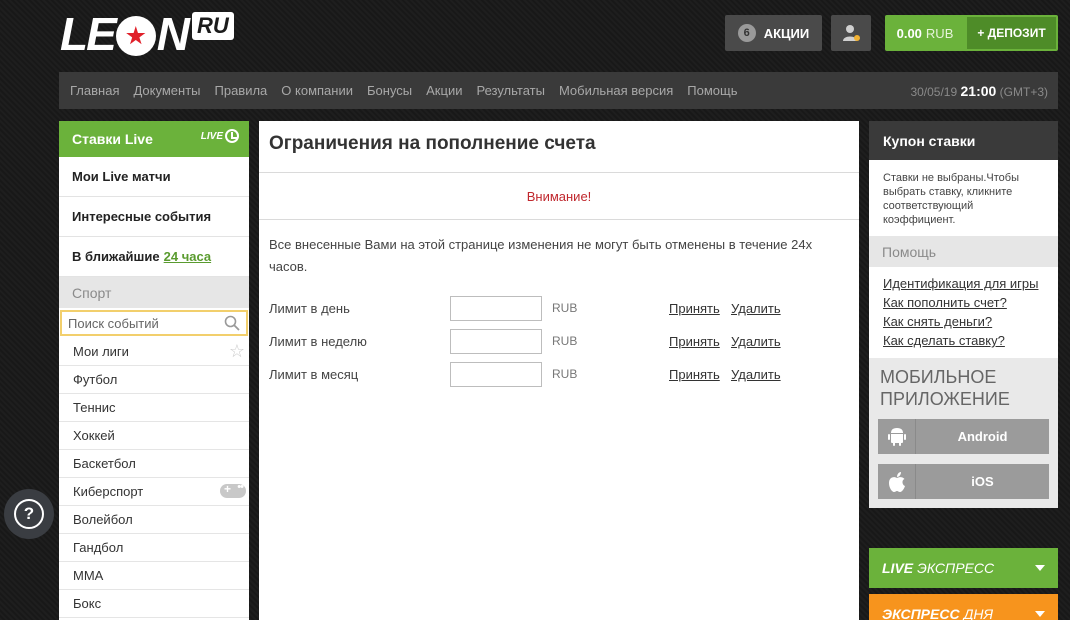 Image resolution: width=1070 pixels, height=620 pixels. I want to click on star-icon: ☆, so click(236, 351).